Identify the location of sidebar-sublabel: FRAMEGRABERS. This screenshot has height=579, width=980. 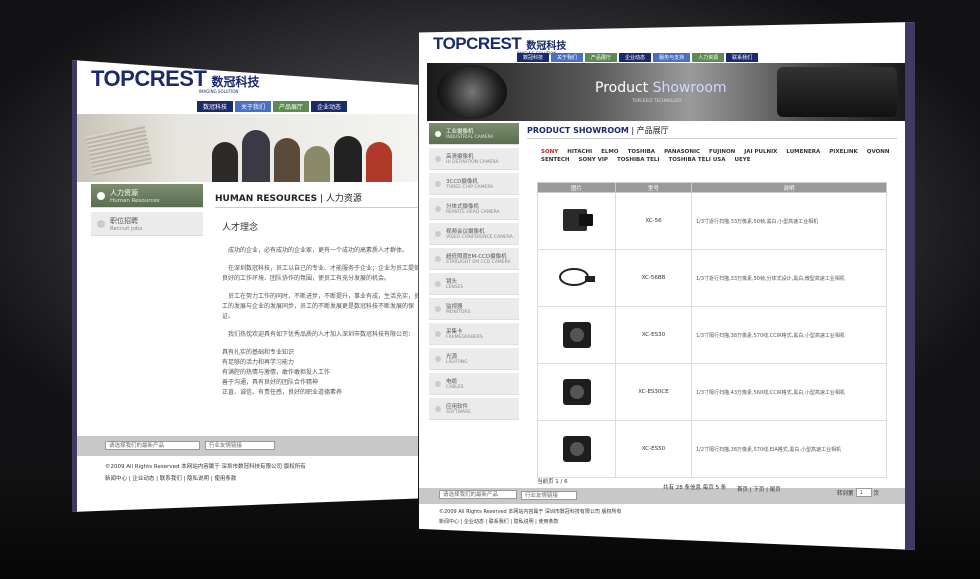
(464, 337).